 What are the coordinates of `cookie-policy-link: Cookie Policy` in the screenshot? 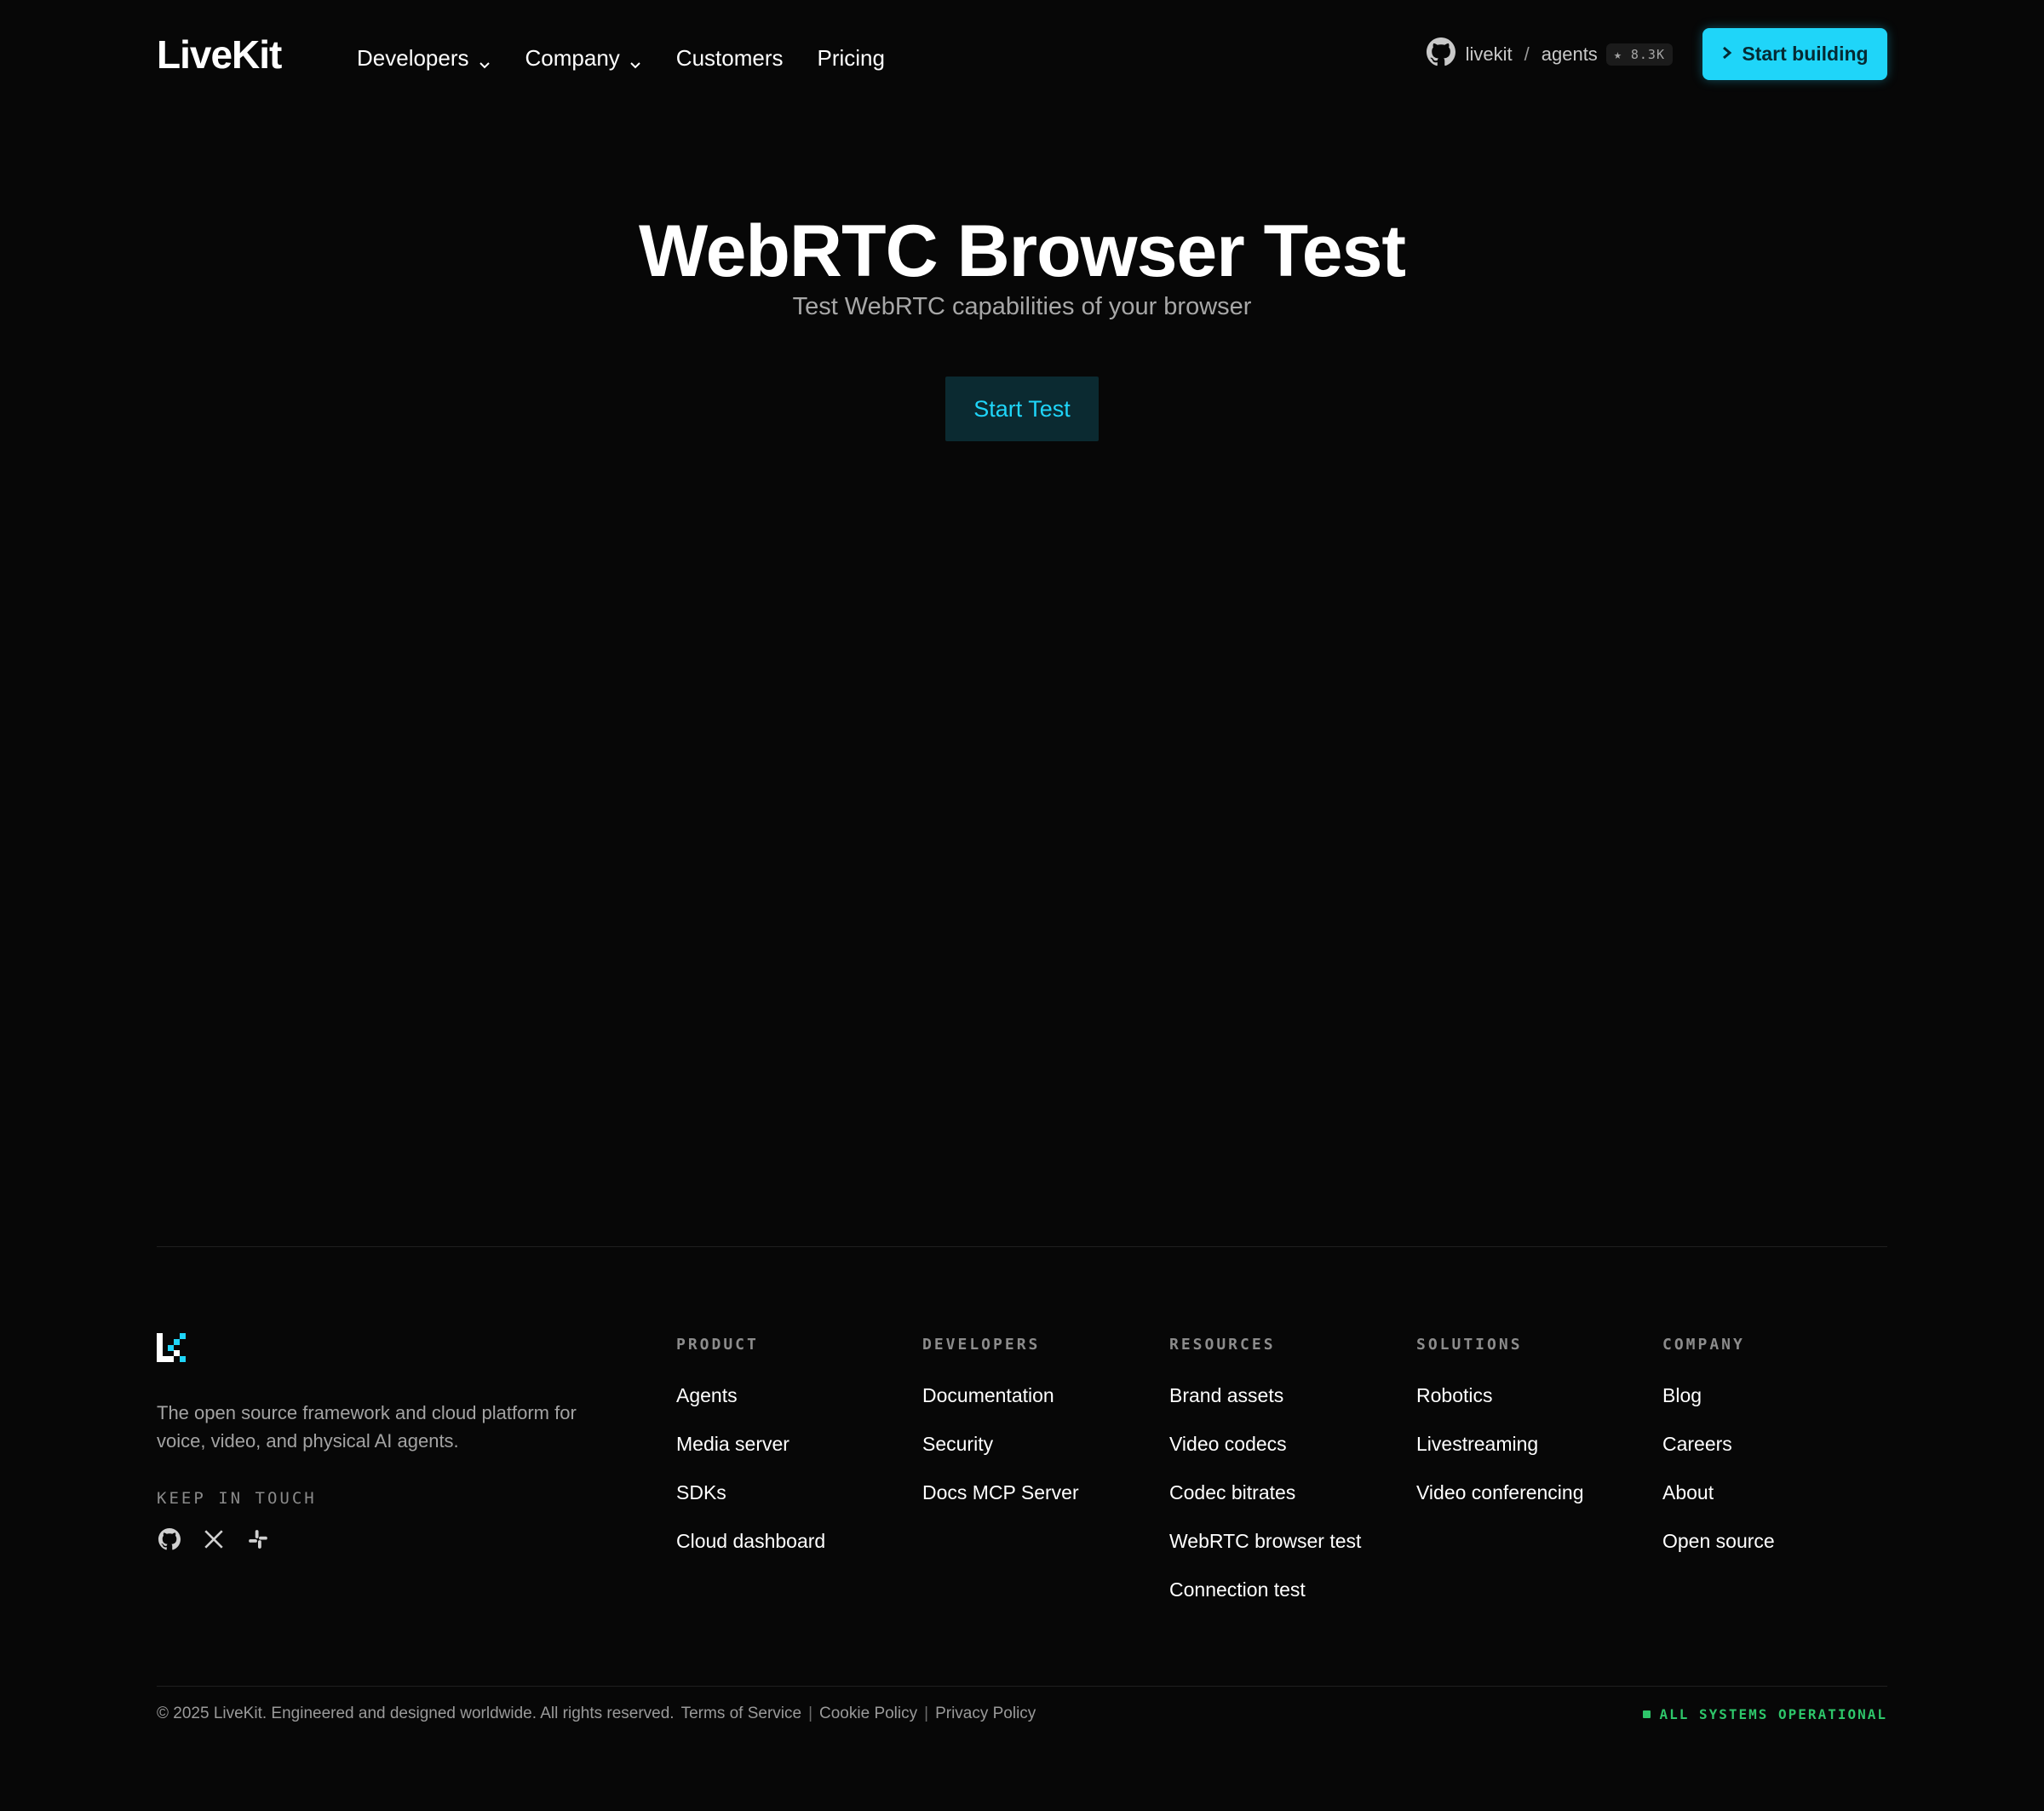 It's located at (868, 1714).